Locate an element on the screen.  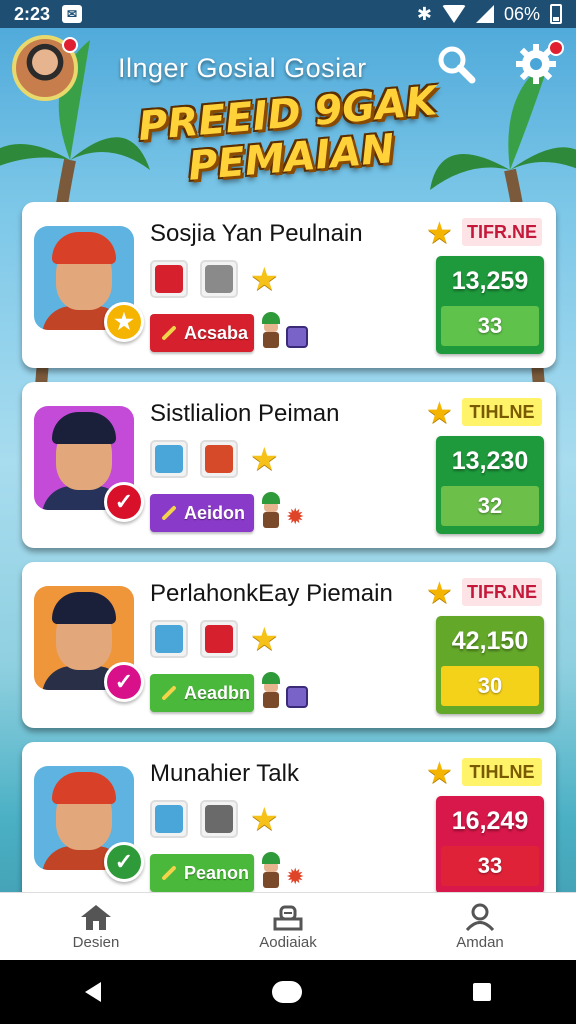
avatar-notification-dot is located at coordinates (70, 45).